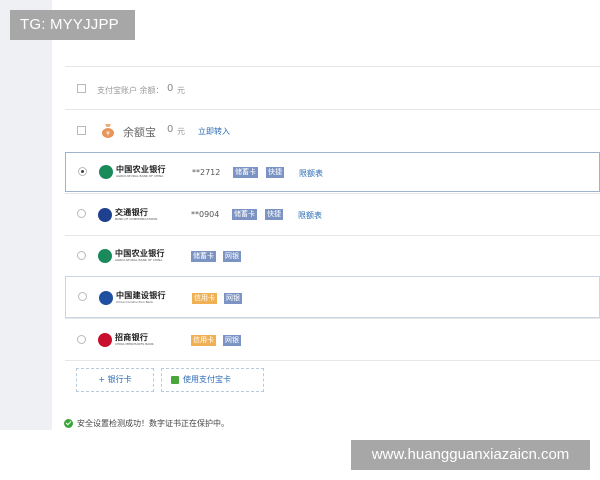 The width and height of the screenshot is (600, 480). Describe the element at coordinates (81, 130) in the screenshot. I see `yuebao-checkbox` at that location.